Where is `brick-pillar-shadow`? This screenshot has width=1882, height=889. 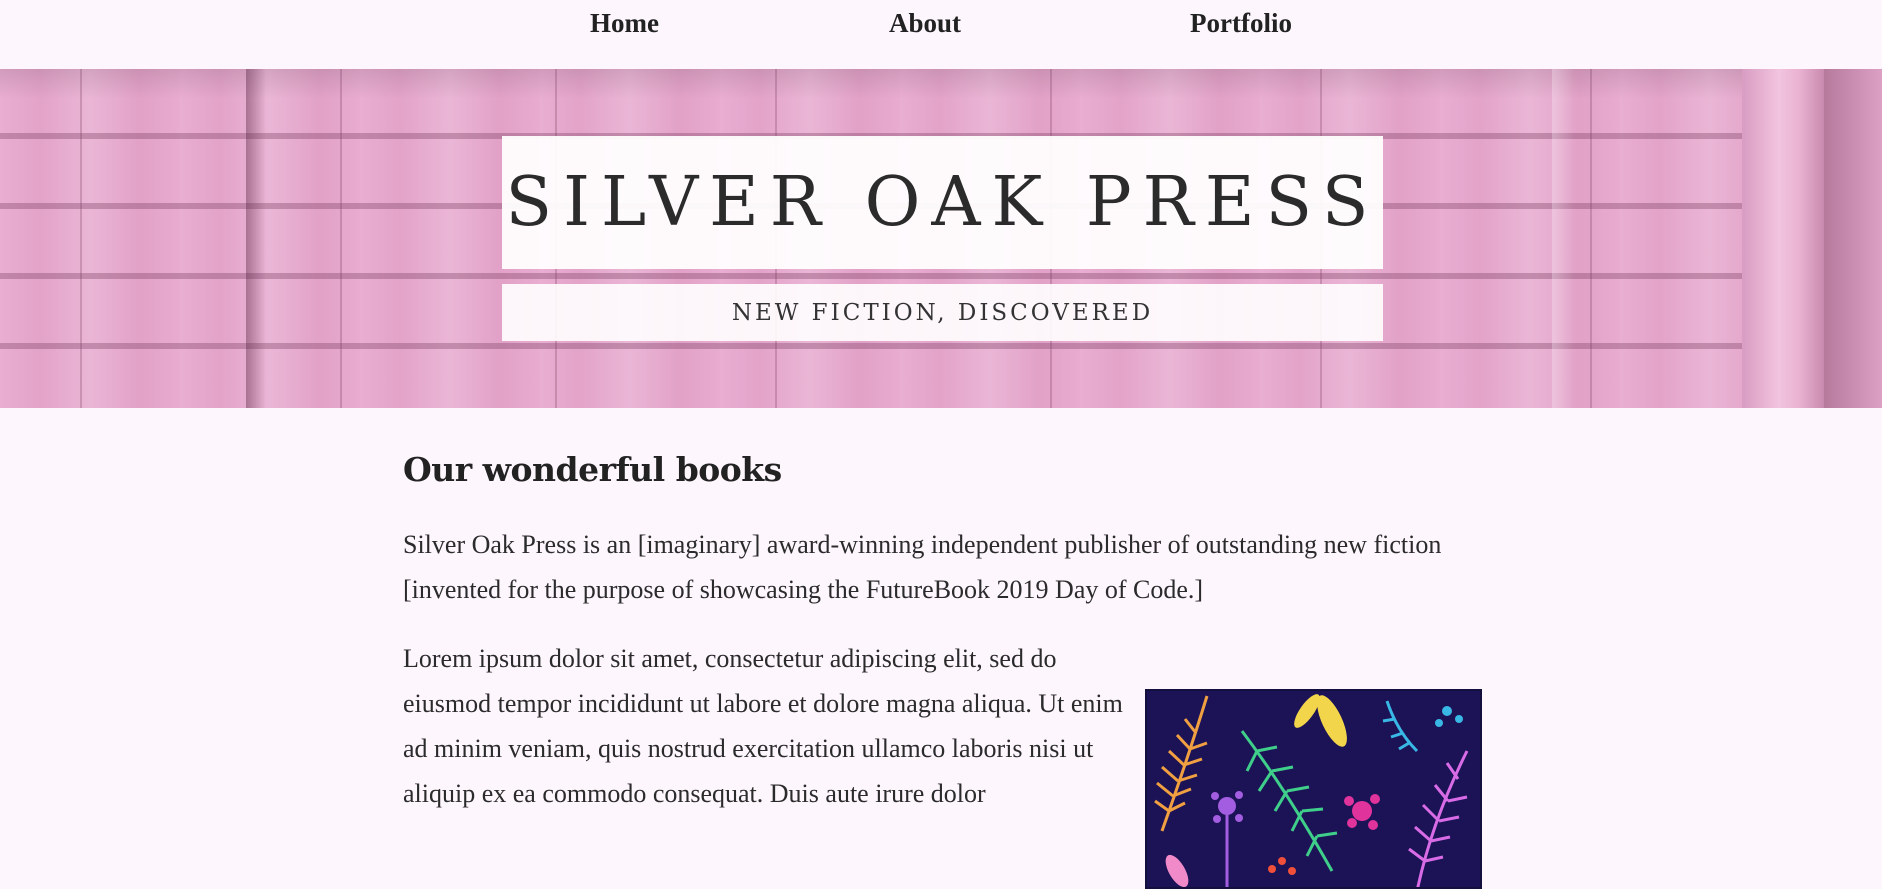 brick-pillar-shadow is located at coordinates (256, 238).